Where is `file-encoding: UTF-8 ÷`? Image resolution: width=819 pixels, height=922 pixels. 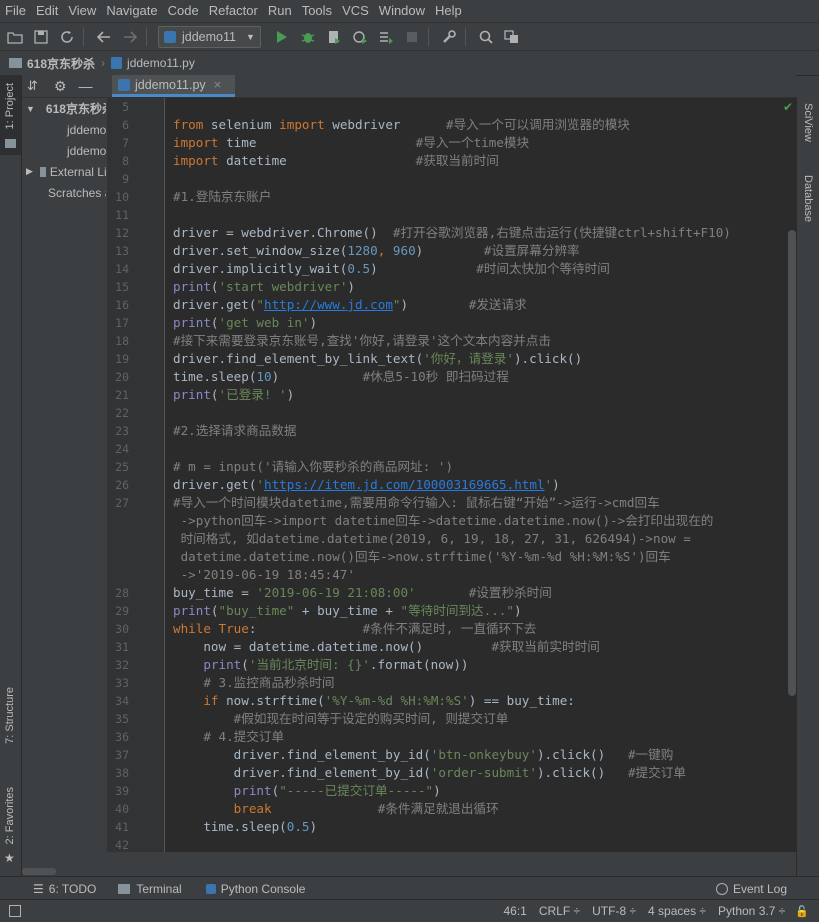
file-encoding: UTF-8 ÷ is located at coordinates (614, 911).